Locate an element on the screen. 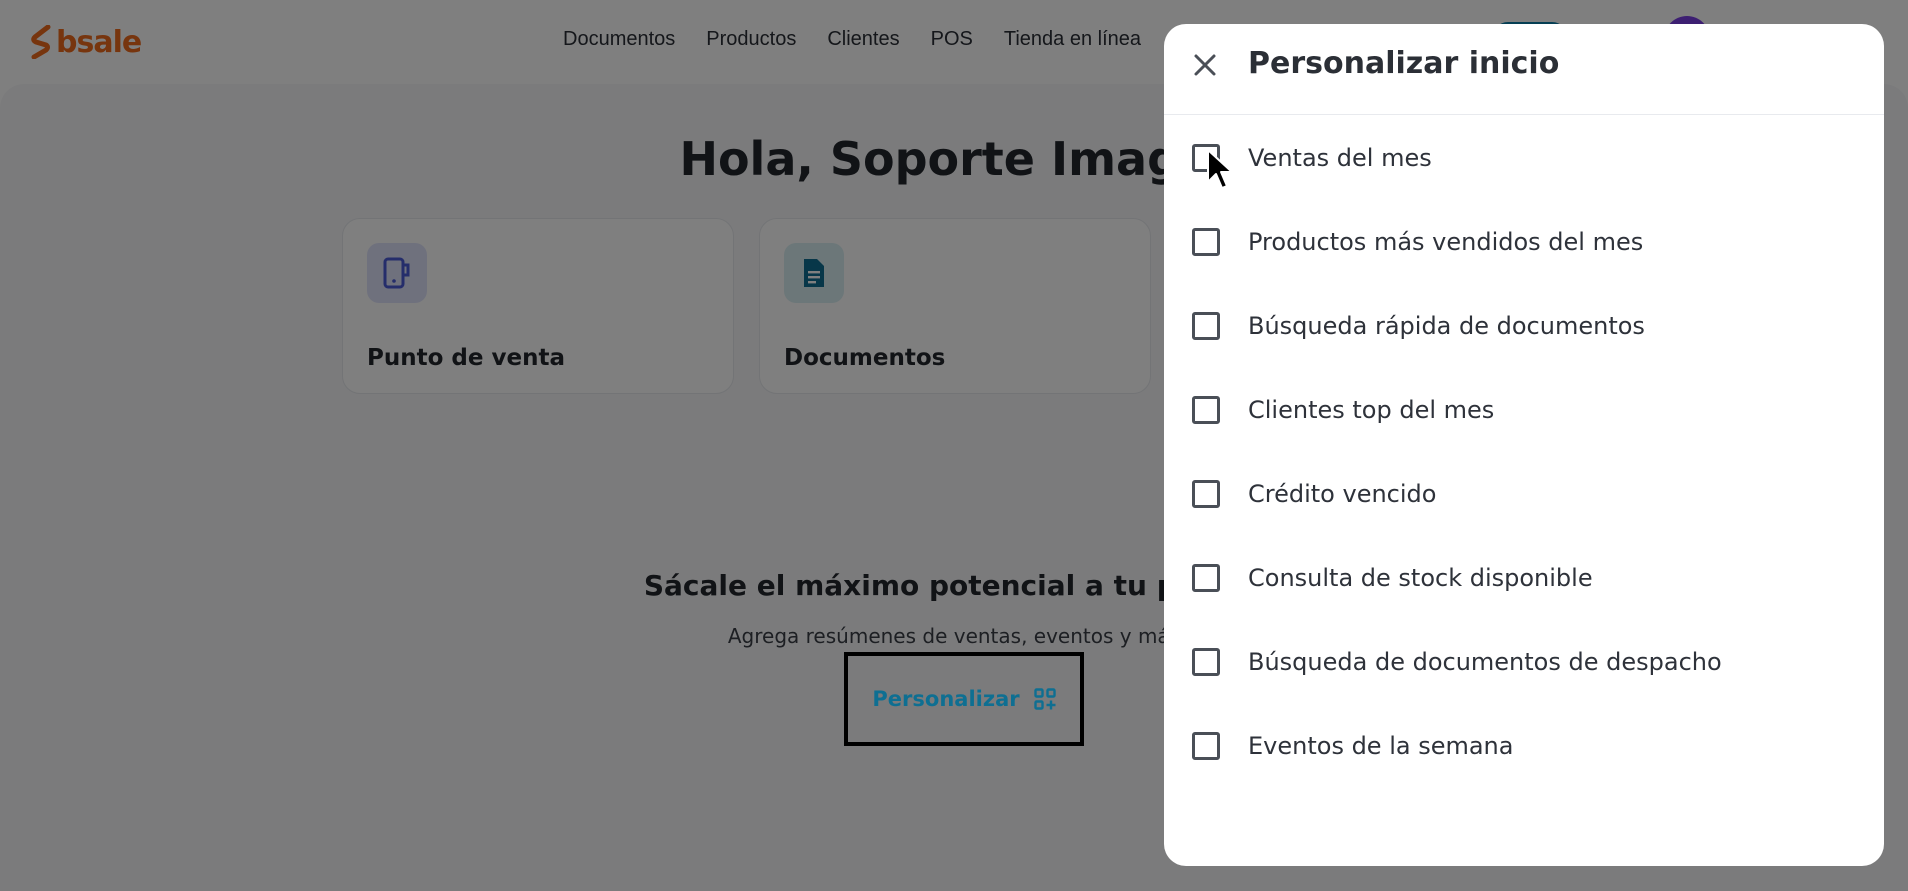 The image size is (1908, 891). drawer-title: Personalizar inicio is located at coordinates (1404, 63).